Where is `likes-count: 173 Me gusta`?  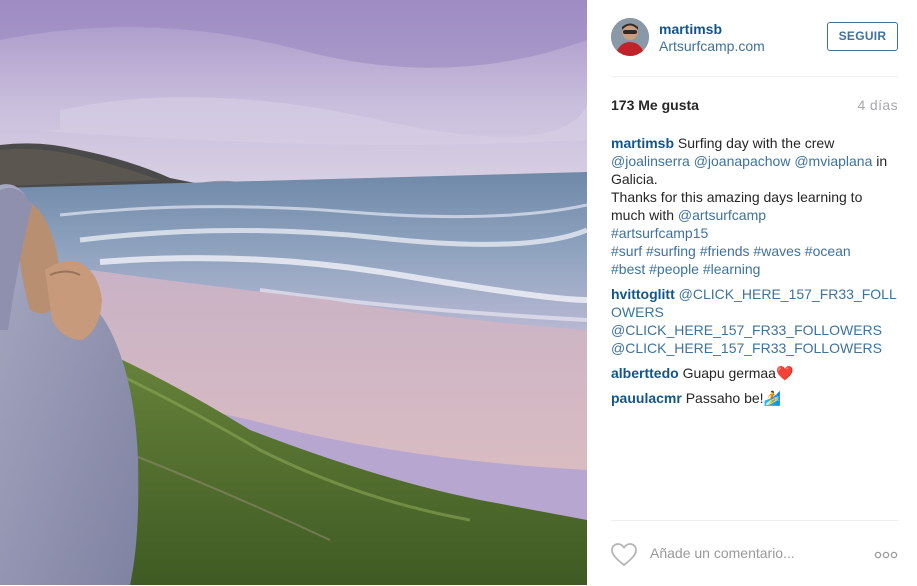 likes-count: 173 Me gusta is located at coordinates (655, 105).